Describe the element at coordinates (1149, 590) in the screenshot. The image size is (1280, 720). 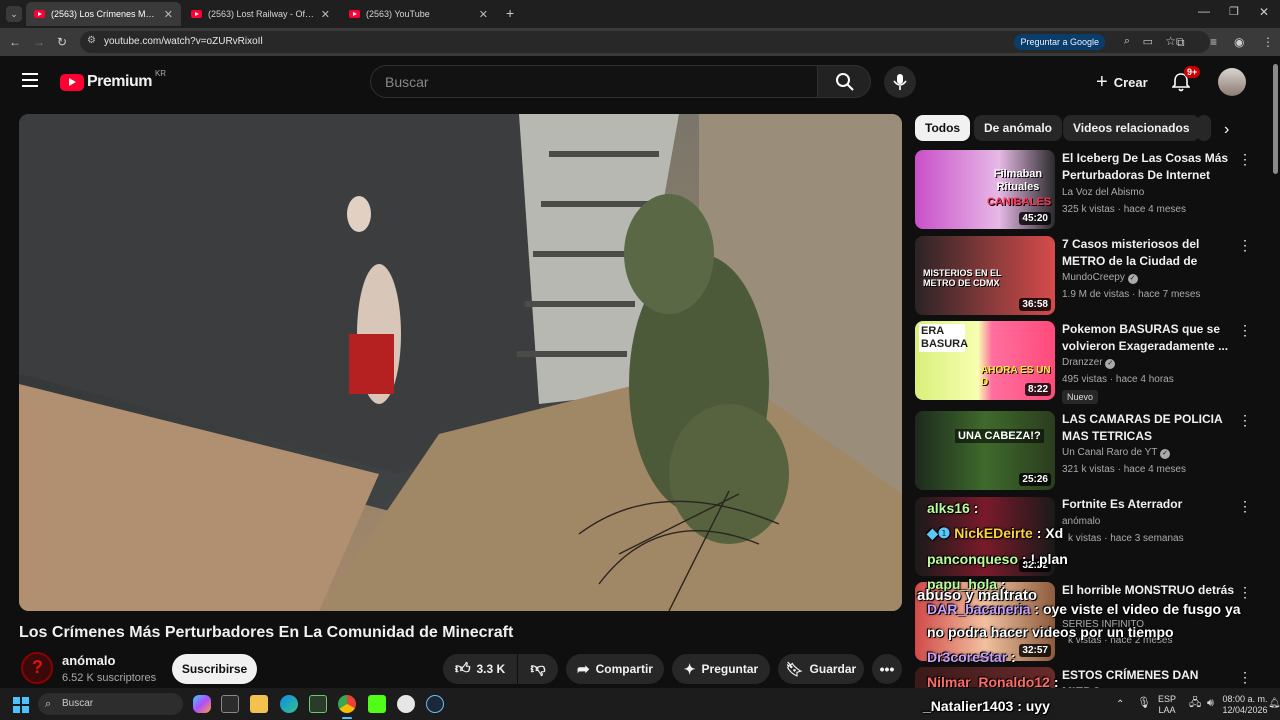
I see `recommendation-title: El horrible MONSTRUO detrás` at that location.